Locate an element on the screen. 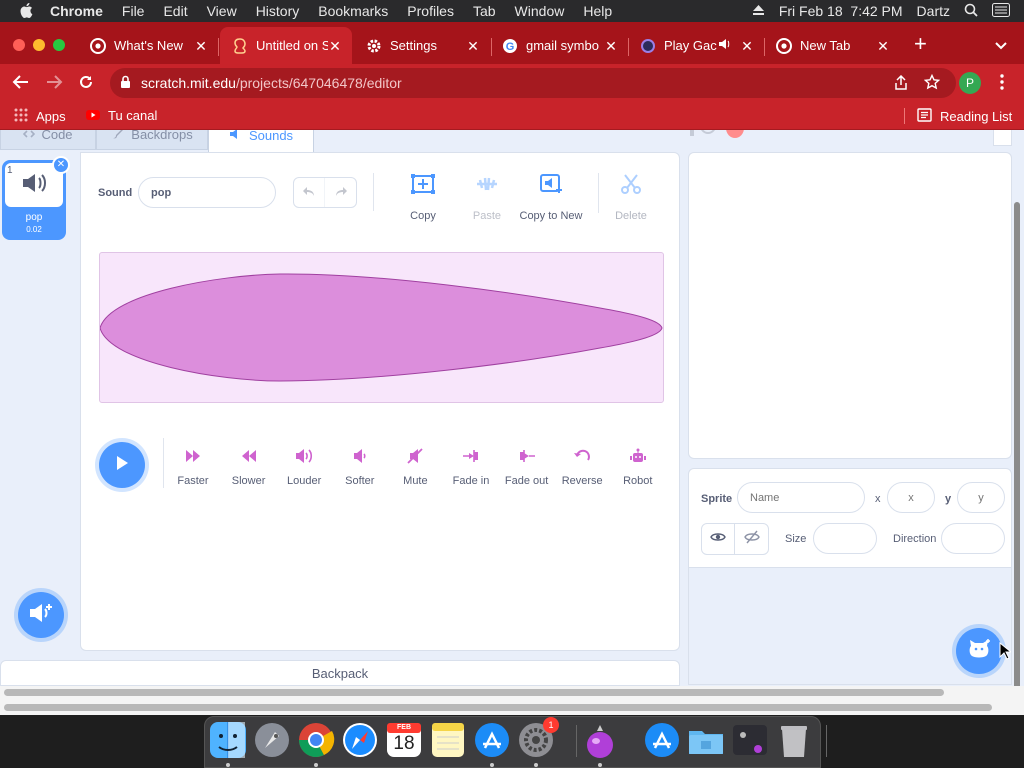  waveform-container is located at coordinates (381, 327).